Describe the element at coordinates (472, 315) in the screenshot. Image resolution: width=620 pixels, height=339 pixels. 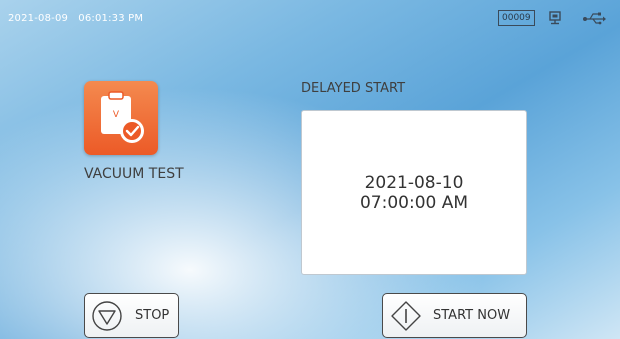
I see `start-now-button-label: START NOW` at that location.